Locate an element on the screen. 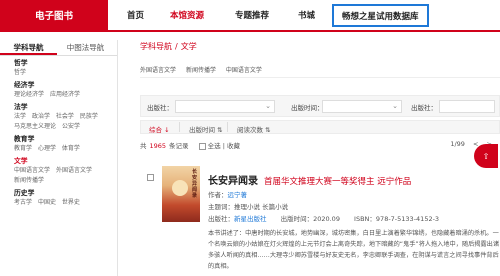 The width and height of the screenshot is (500, 276). book-author-row: 作者：远宁著 is located at coordinates (227, 194).